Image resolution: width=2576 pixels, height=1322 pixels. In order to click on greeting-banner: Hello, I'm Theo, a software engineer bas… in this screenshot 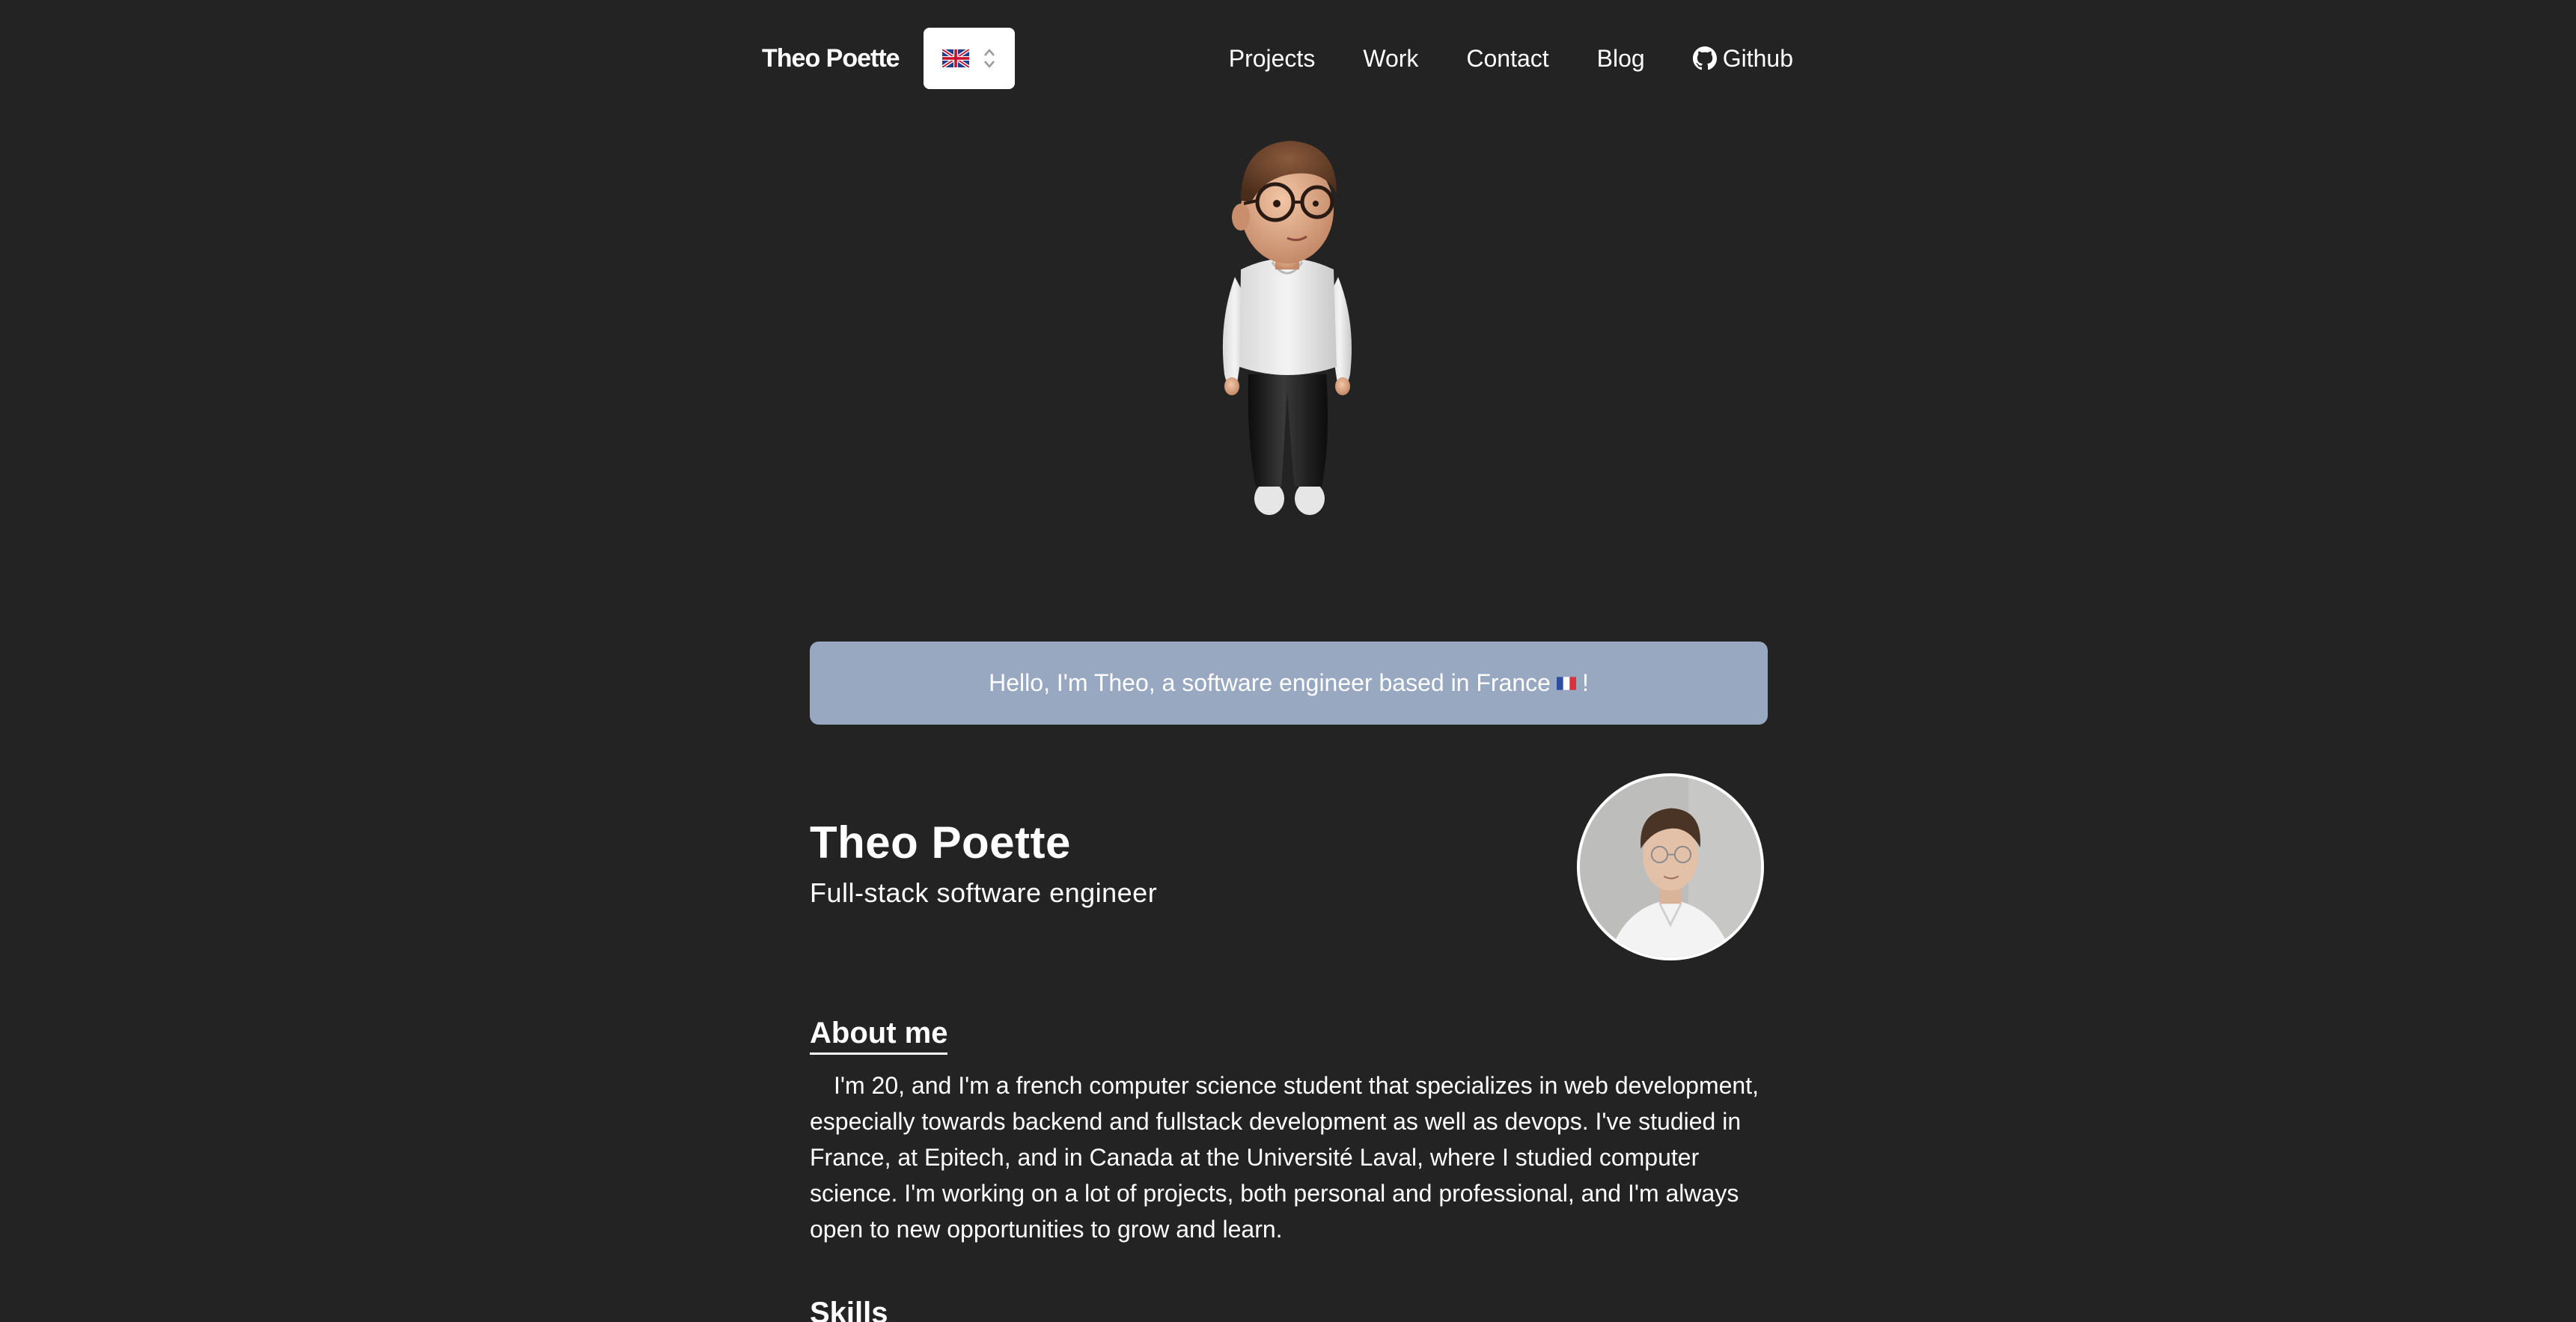, I will do `click(1289, 683)`.